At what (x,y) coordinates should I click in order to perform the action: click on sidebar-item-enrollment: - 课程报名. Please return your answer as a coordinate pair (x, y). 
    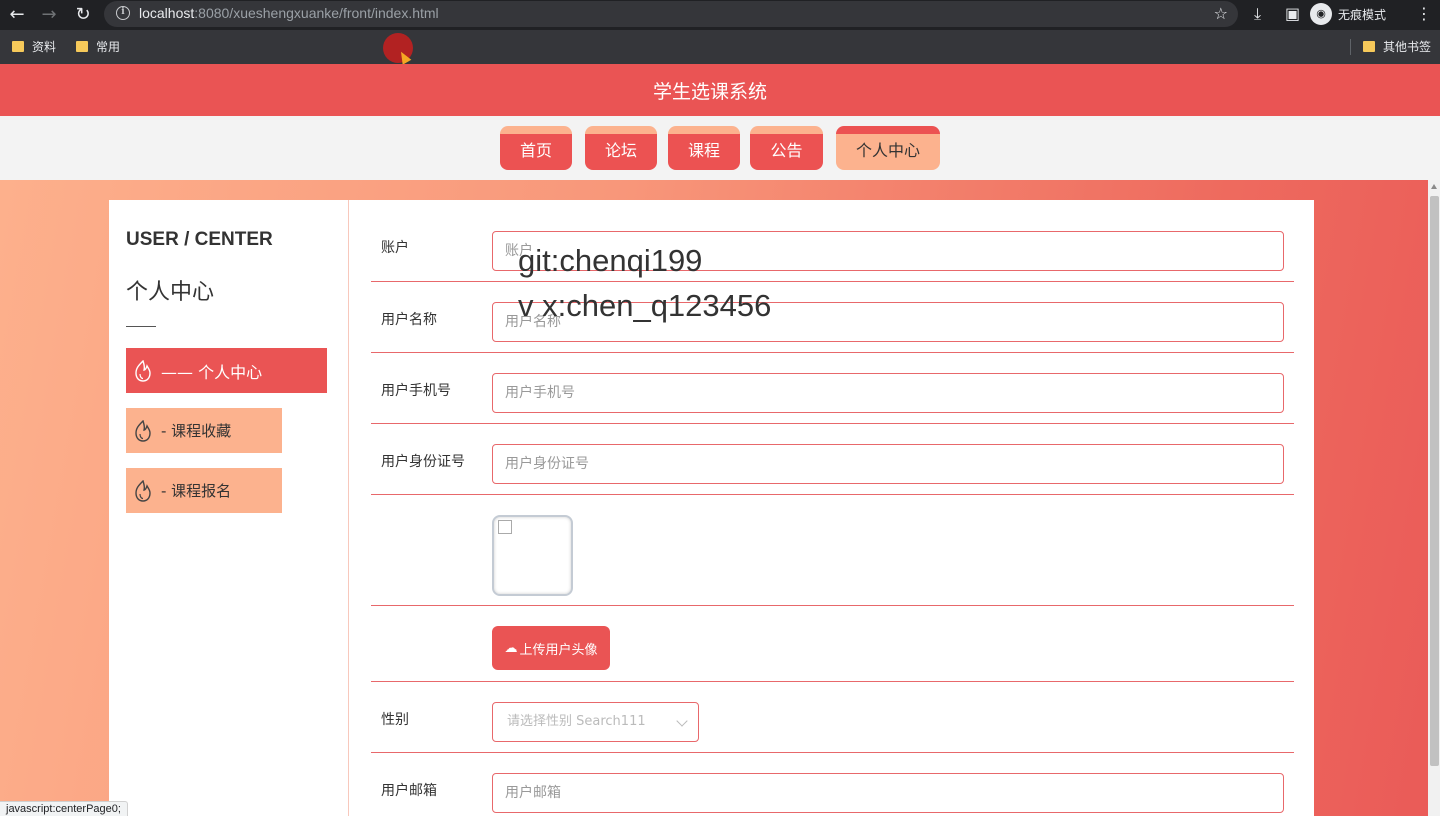
    Looking at the image, I should click on (204, 490).